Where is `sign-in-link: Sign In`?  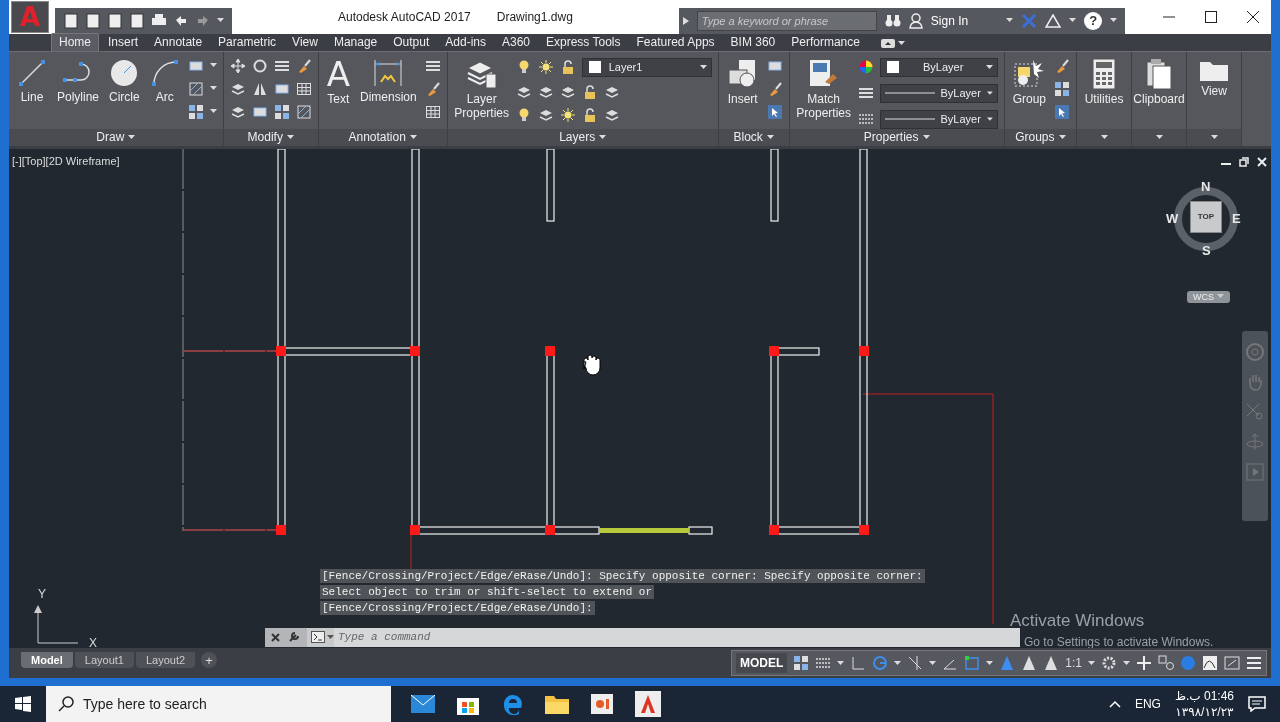
sign-in-link: Sign In is located at coordinates (949, 20).